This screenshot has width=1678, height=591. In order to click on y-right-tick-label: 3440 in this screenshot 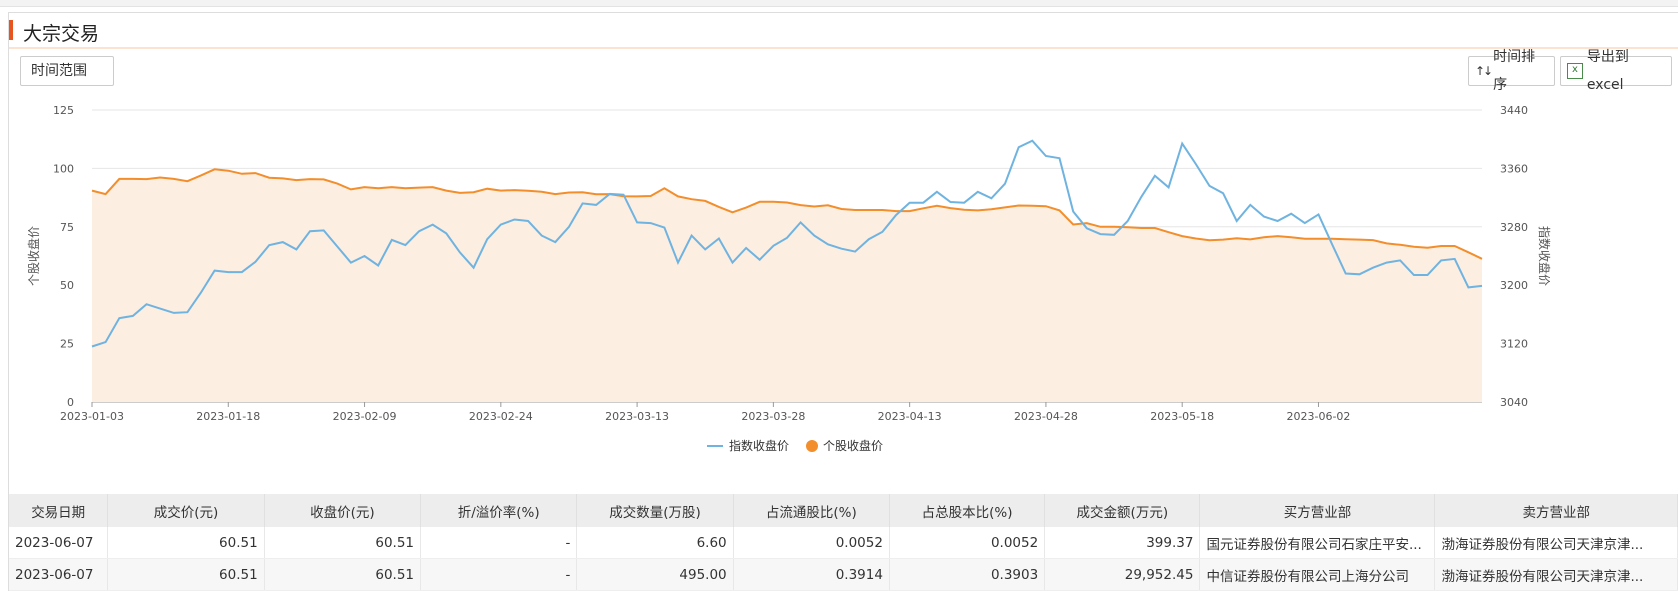, I will do `click(1514, 110)`.